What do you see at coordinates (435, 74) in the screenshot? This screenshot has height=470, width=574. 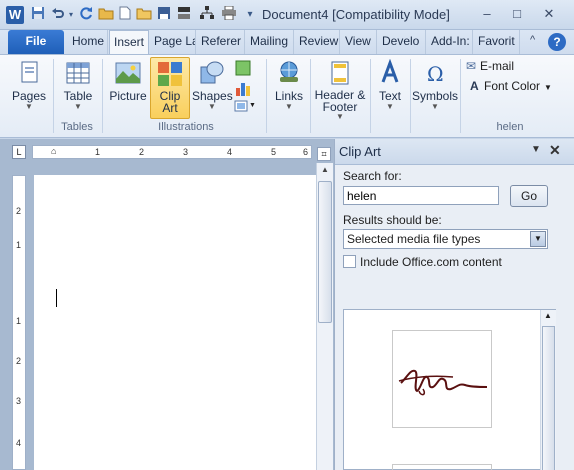 I see `symbols-icon: Ω` at bounding box center [435, 74].